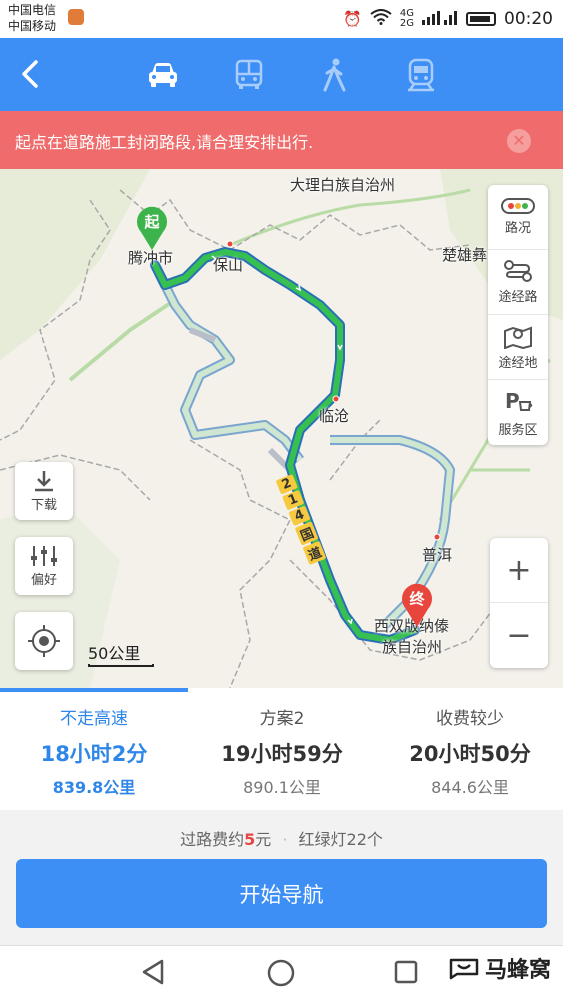  I want to click on route-option-3: 收费较少 20小时50分 844.6公里, so click(469, 749).